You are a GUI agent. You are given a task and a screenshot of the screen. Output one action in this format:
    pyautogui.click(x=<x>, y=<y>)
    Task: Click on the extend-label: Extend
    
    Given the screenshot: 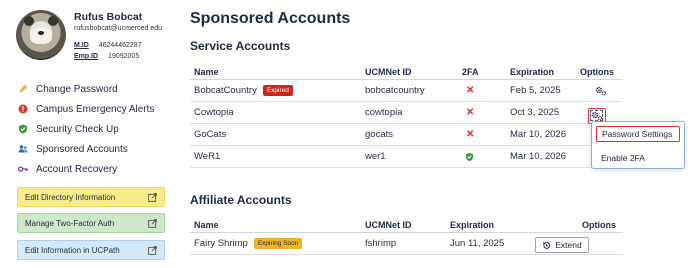 What is the action you would take?
    pyautogui.click(x=568, y=245)
    